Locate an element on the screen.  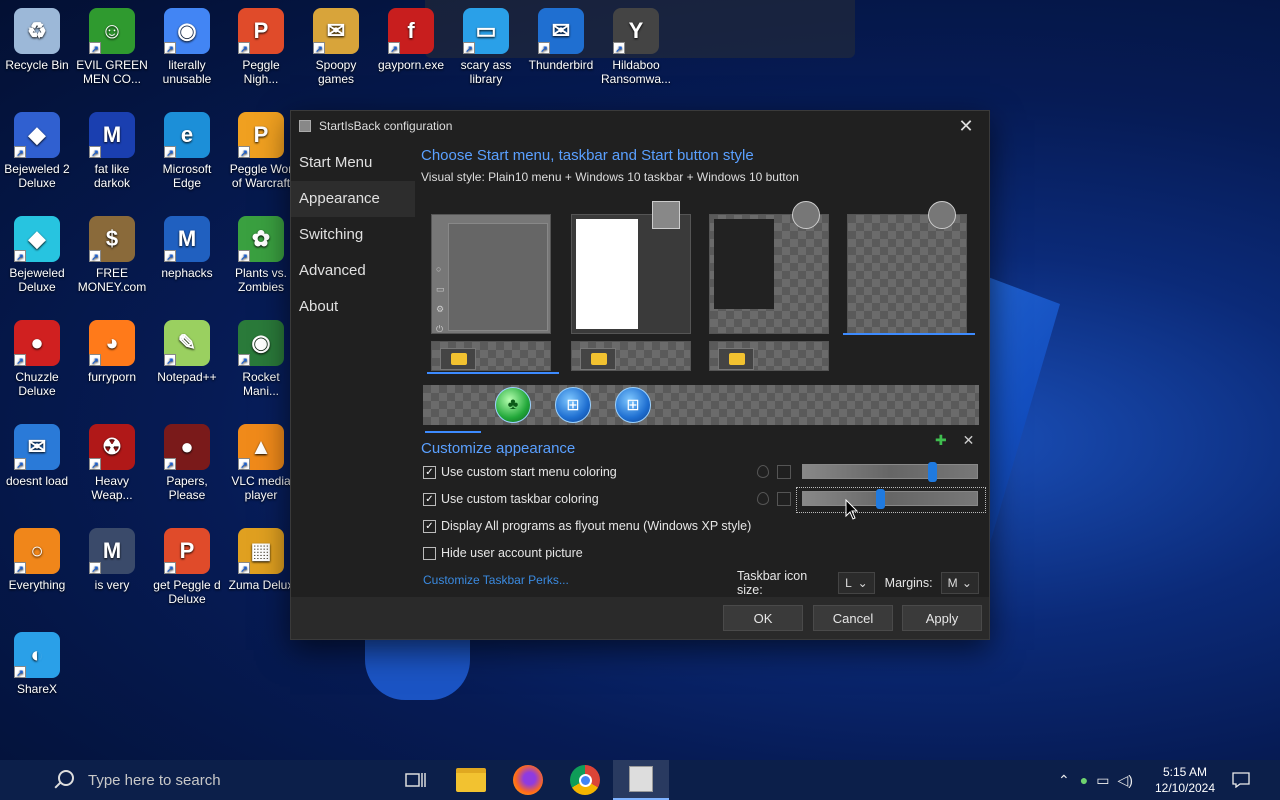
volume-icon: ◁) is located at coordinates (1124, 780).